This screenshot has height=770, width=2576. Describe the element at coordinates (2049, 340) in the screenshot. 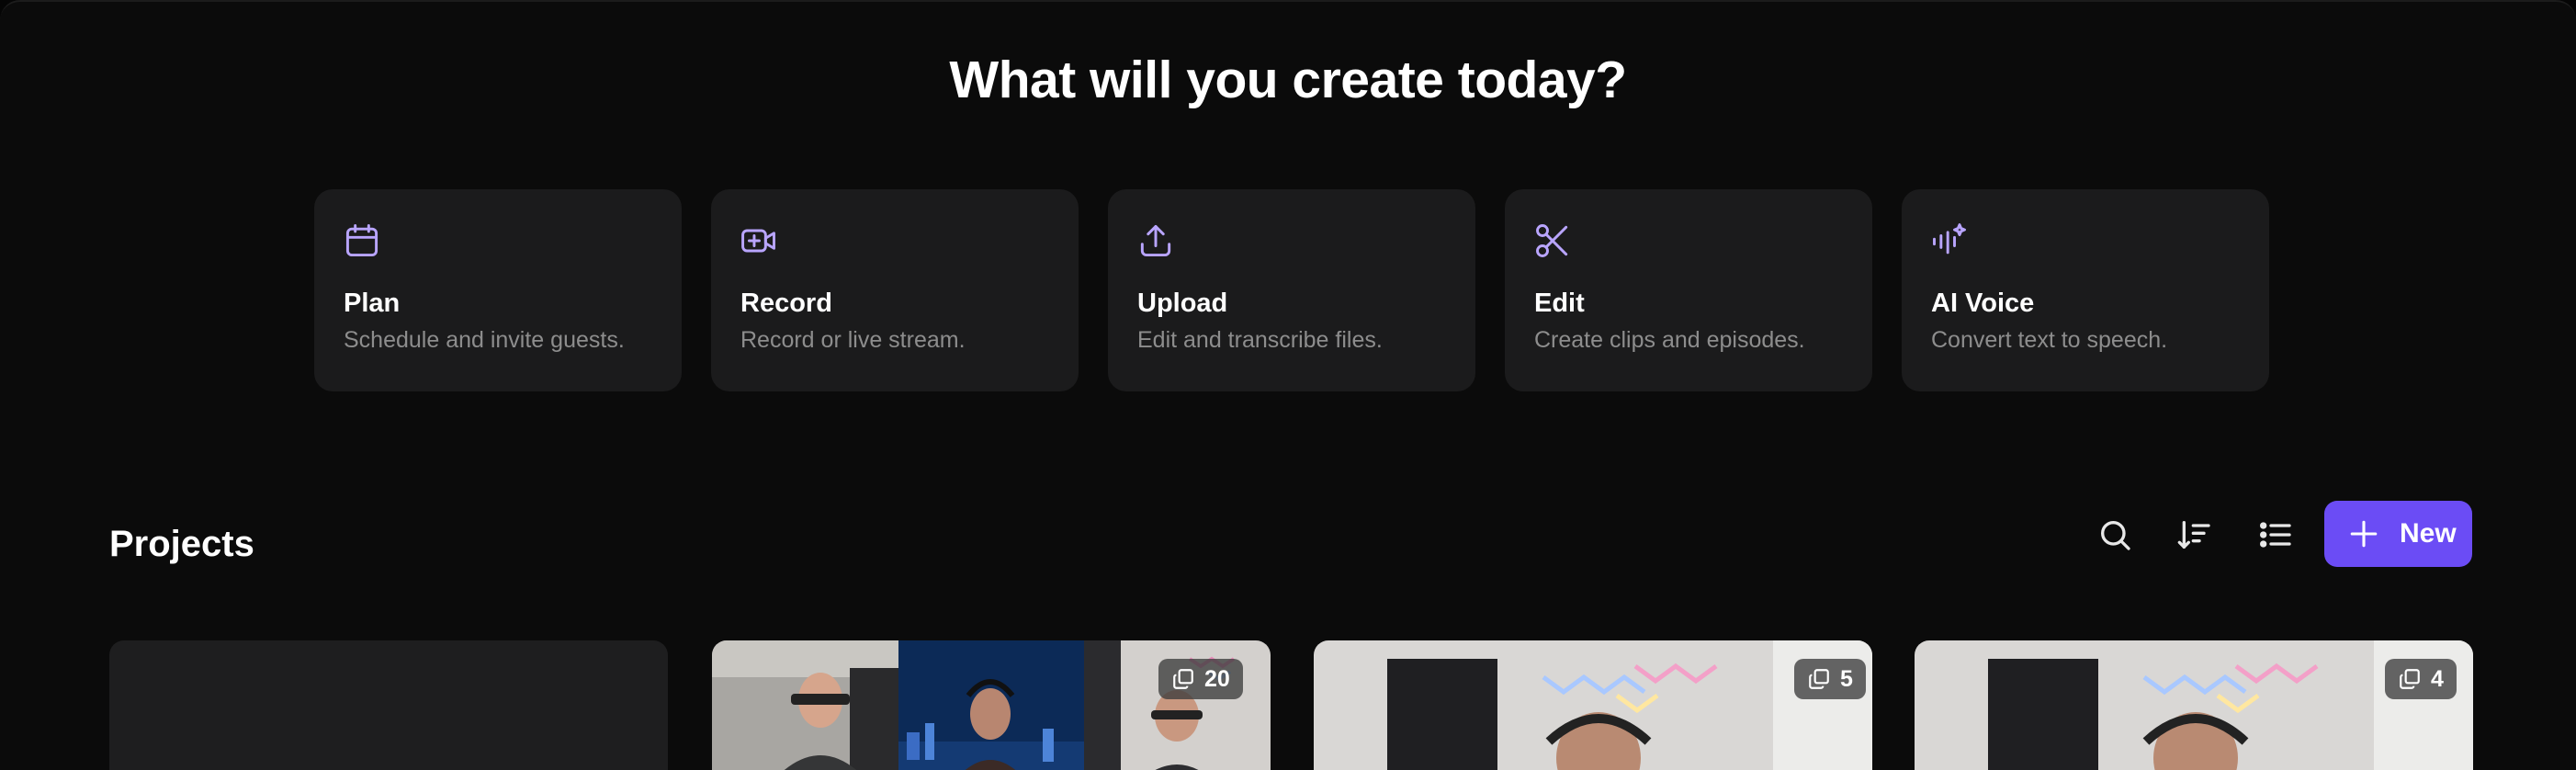

I see `card-subtitle: Convert text to speech.` at that location.